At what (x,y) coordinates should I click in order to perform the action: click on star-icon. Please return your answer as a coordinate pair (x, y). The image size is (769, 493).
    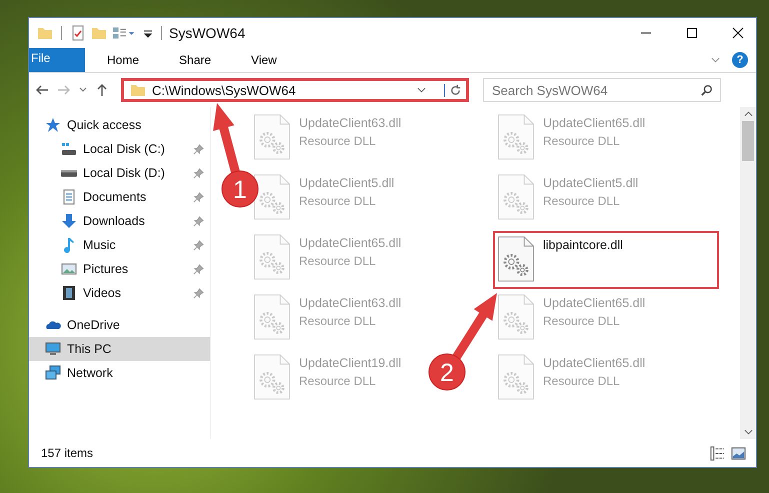
    Looking at the image, I should click on (53, 125).